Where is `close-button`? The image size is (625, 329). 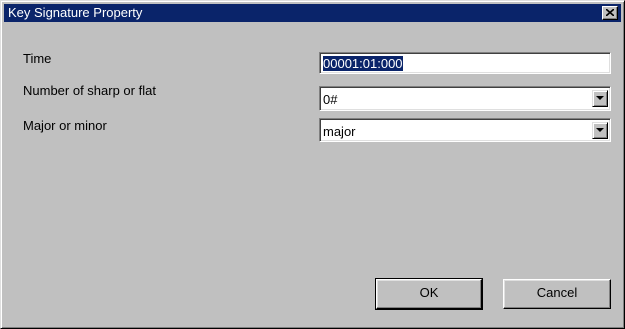
close-button is located at coordinates (610, 13).